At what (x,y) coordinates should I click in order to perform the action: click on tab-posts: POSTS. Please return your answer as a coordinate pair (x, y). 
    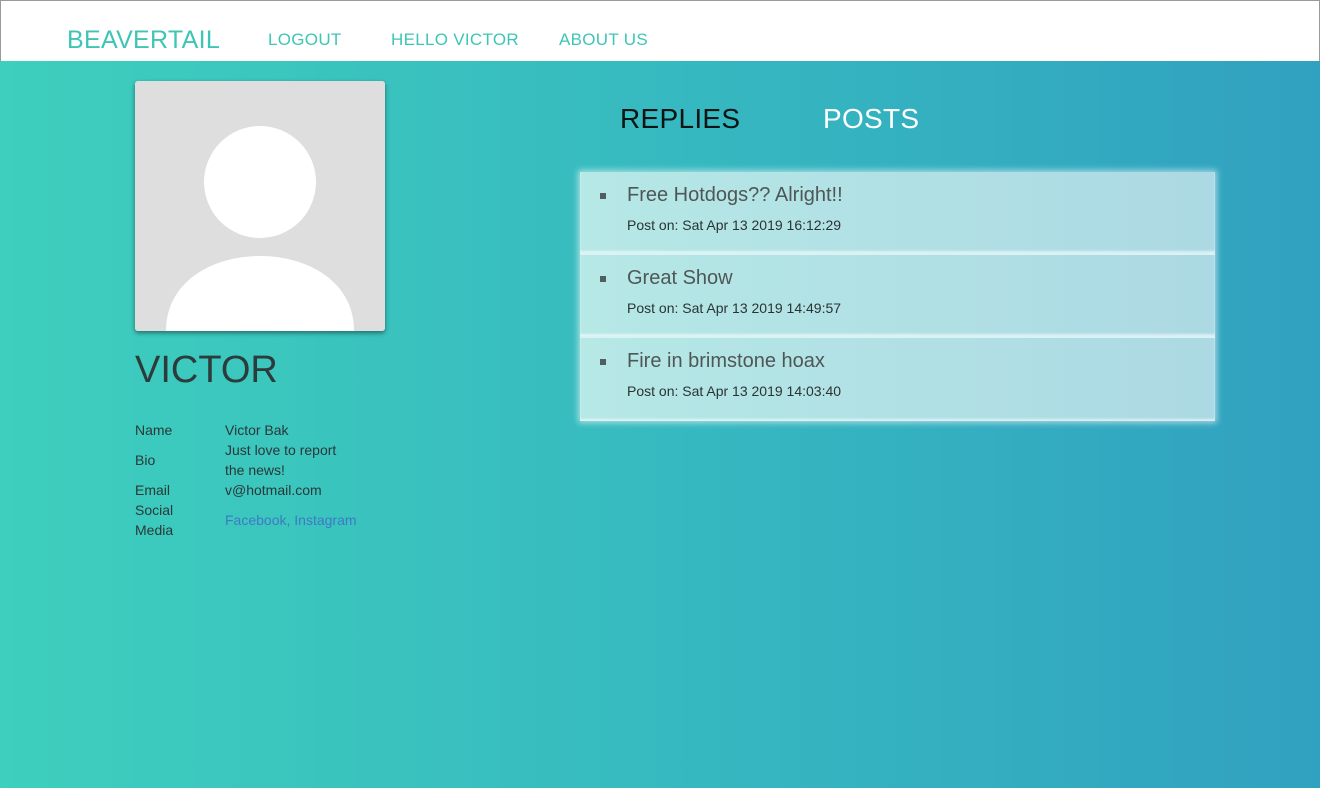
    Looking at the image, I should click on (871, 119).